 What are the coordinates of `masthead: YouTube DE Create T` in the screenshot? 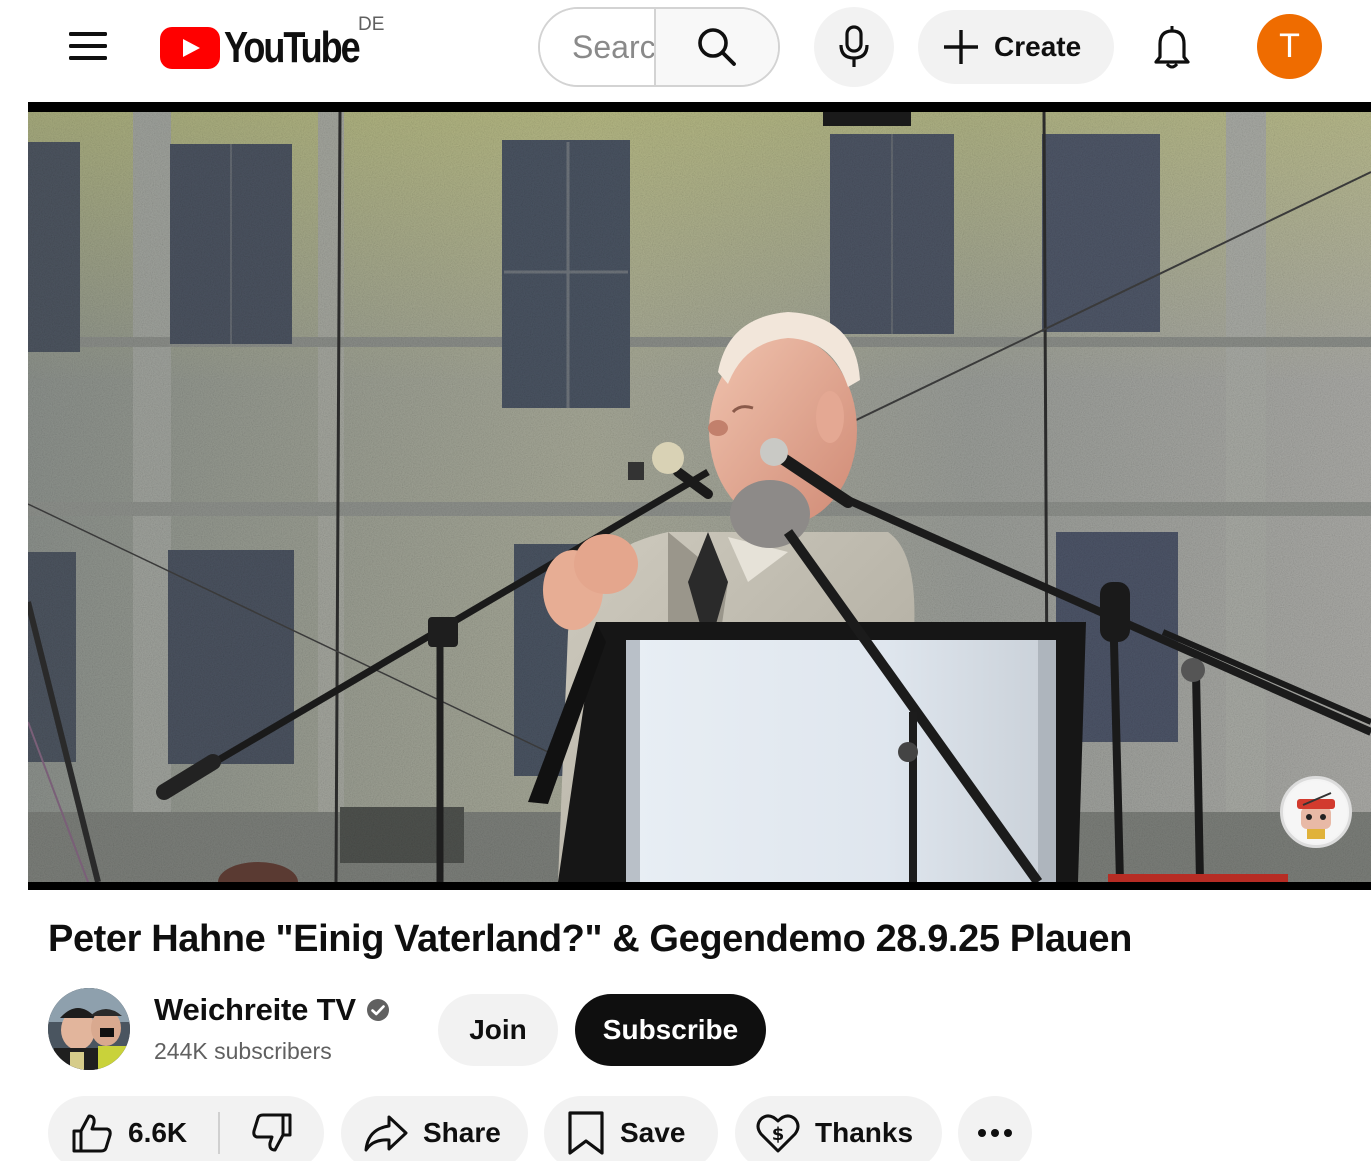 It's located at (685, 50).